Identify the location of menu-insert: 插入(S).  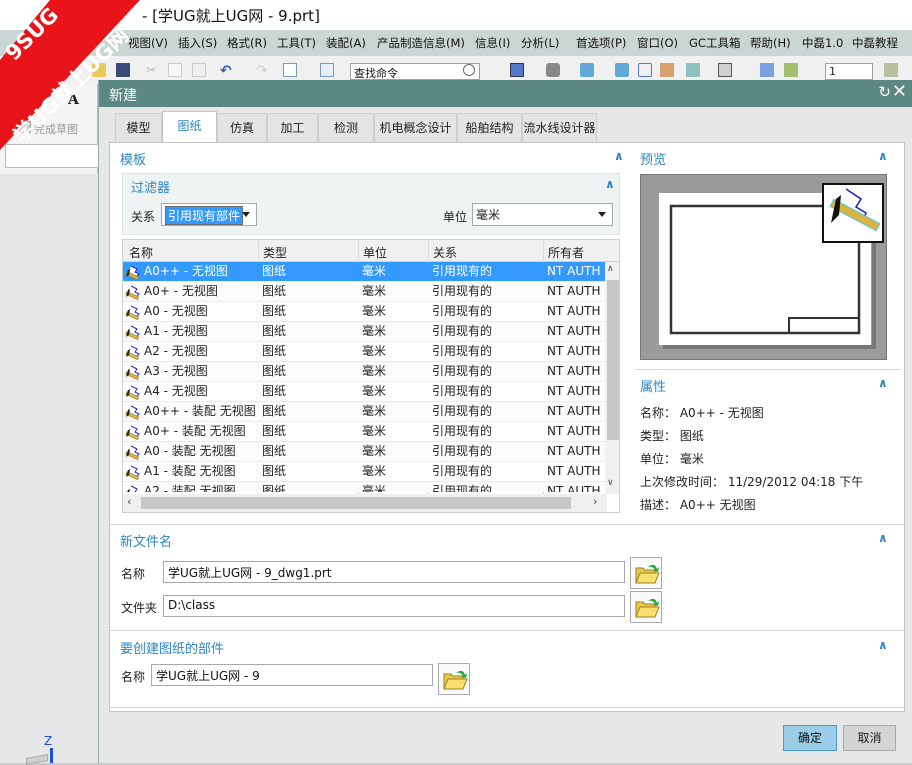
(197, 43).